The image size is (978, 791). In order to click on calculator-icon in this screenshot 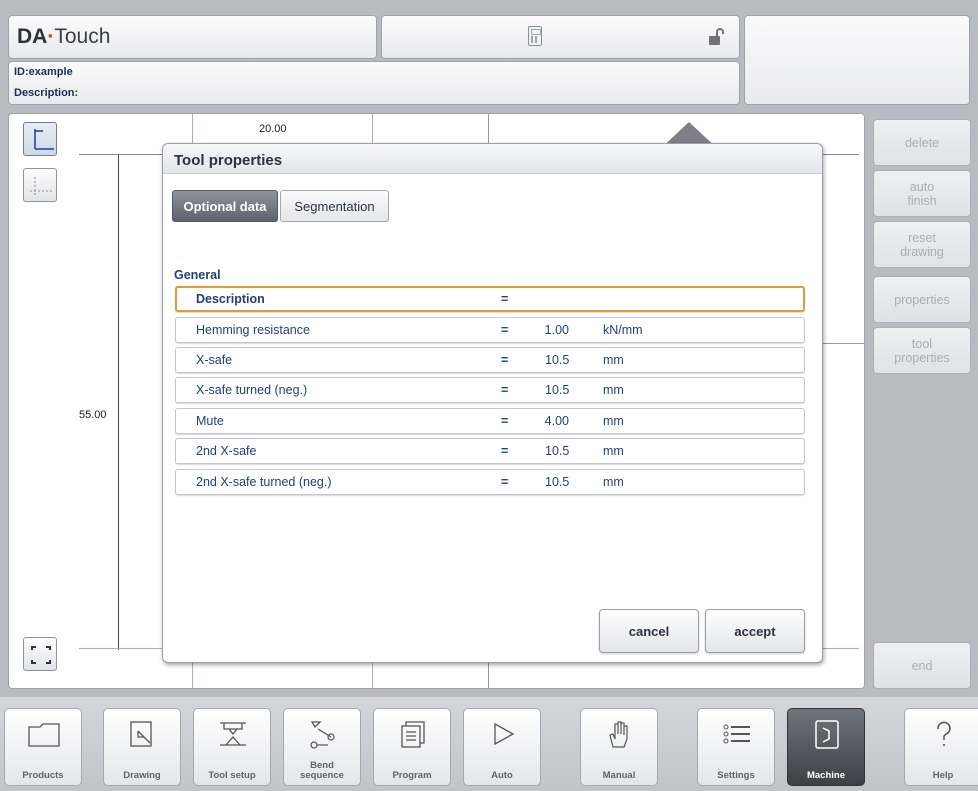, I will do `click(535, 36)`.